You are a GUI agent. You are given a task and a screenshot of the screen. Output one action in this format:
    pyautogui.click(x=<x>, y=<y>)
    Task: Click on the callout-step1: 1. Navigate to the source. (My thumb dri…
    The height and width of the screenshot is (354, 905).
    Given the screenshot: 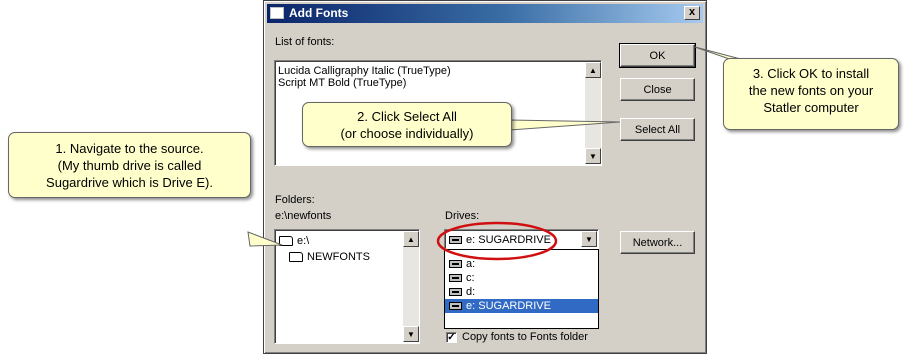 What is the action you would take?
    pyautogui.click(x=129, y=165)
    